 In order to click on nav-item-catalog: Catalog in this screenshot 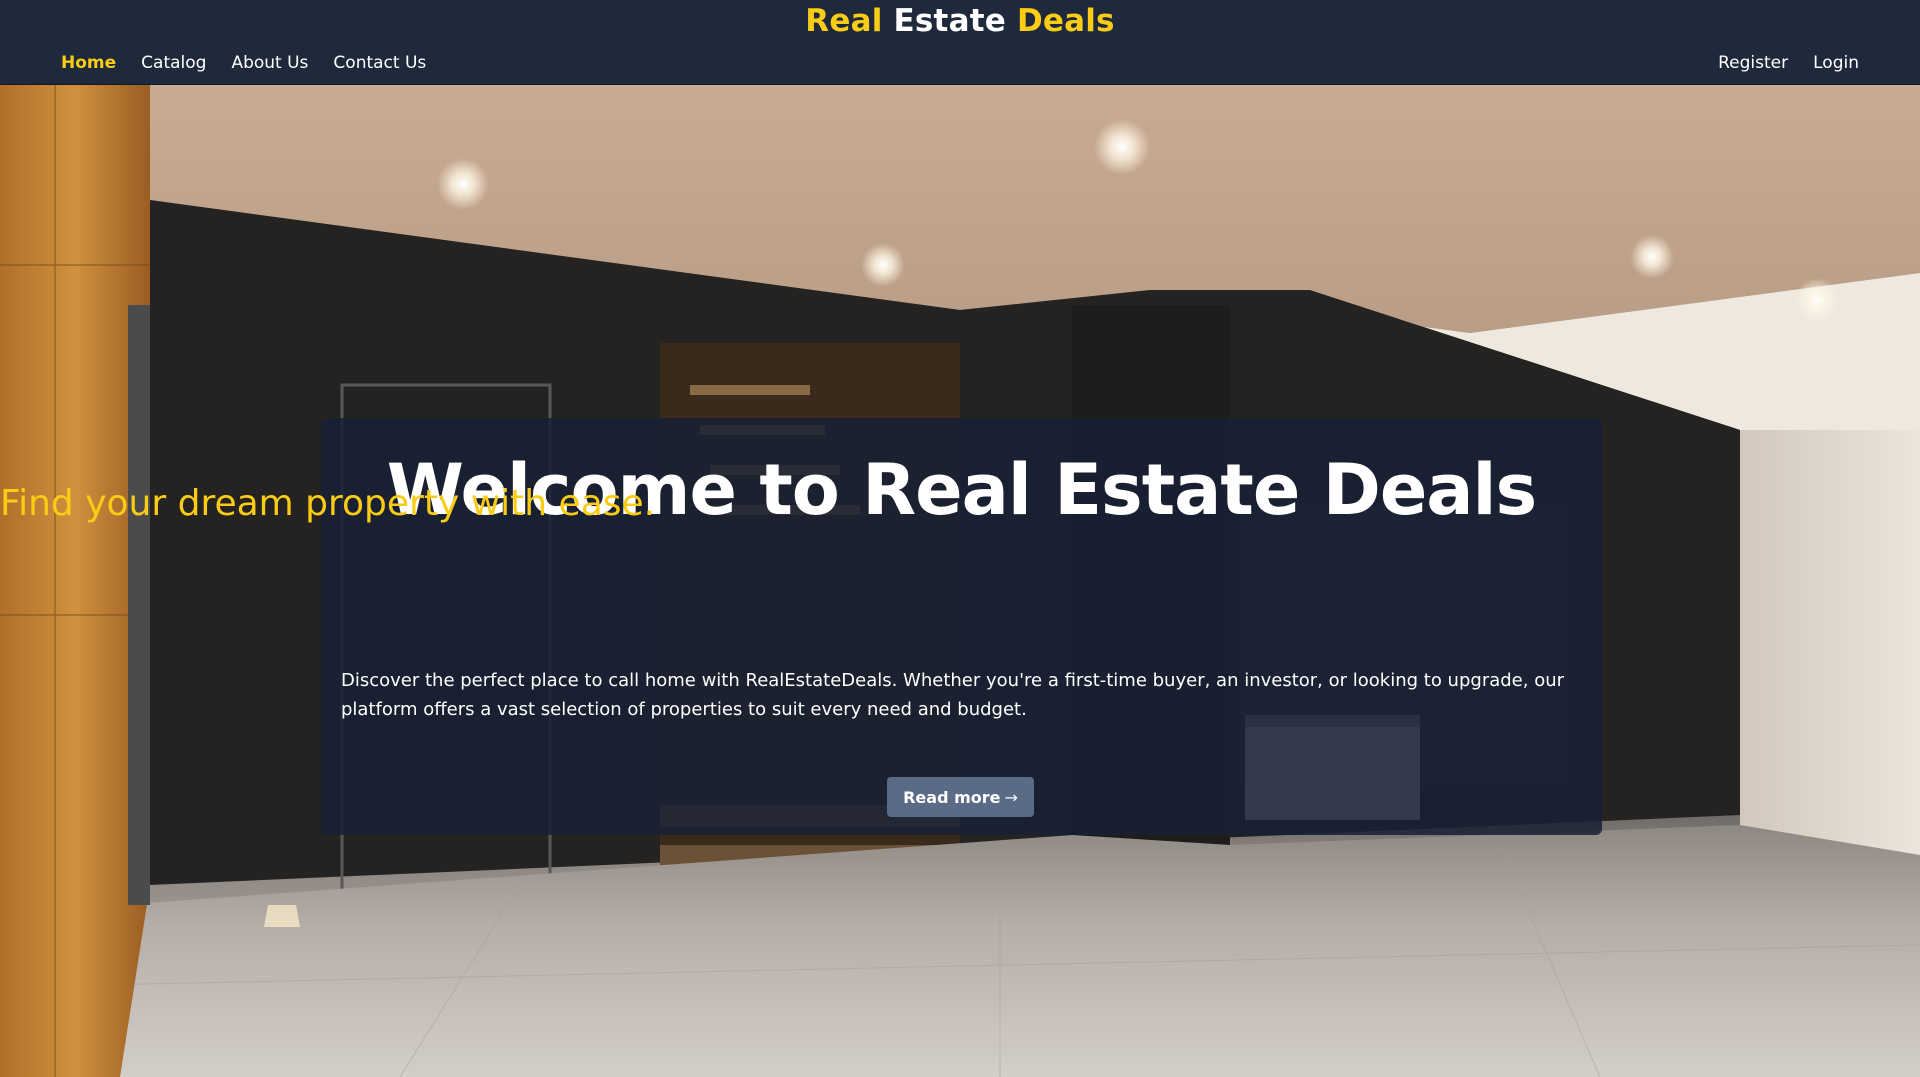, I will do `click(173, 63)`.